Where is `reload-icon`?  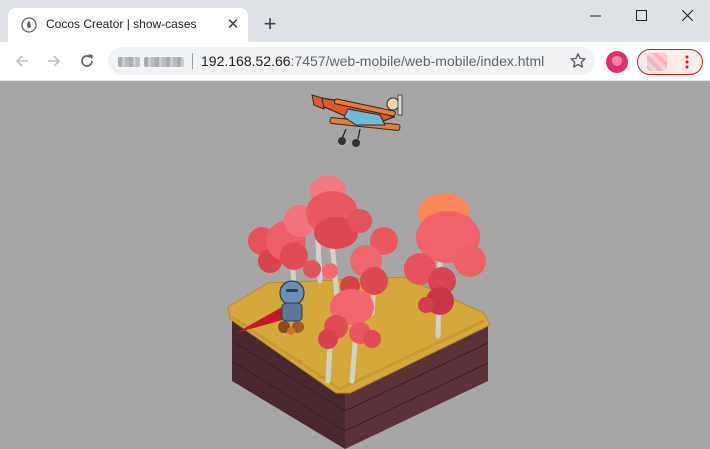 reload-icon is located at coordinates (87, 60).